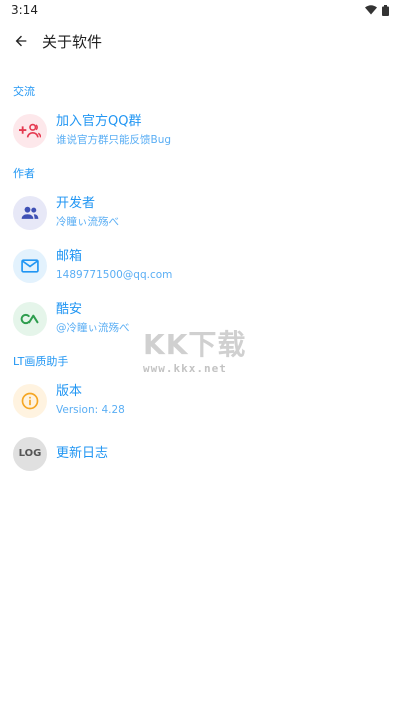  I want to click on join-qq-group-item: 加入官方QQ群 谁说官方群只能反馈Bug, so click(200, 130).